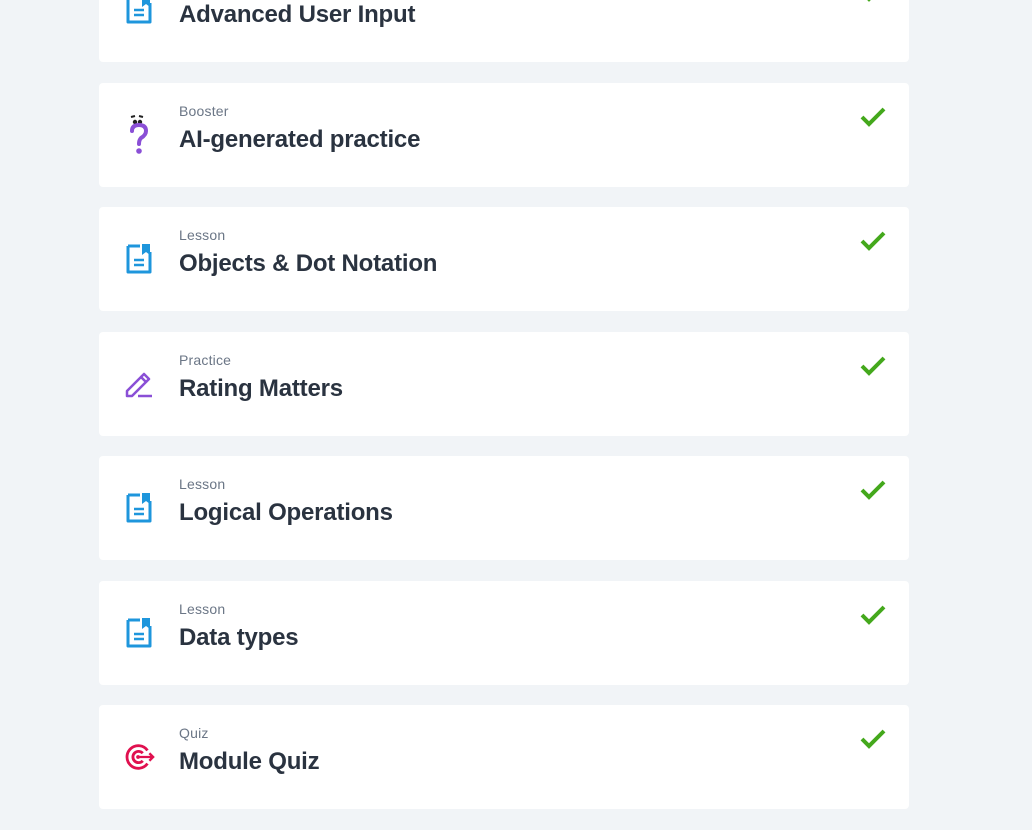 This screenshot has width=1032, height=830. Describe the element at coordinates (308, 263) in the screenshot. I see `item-title: Objects & Dot Notation` at that location.